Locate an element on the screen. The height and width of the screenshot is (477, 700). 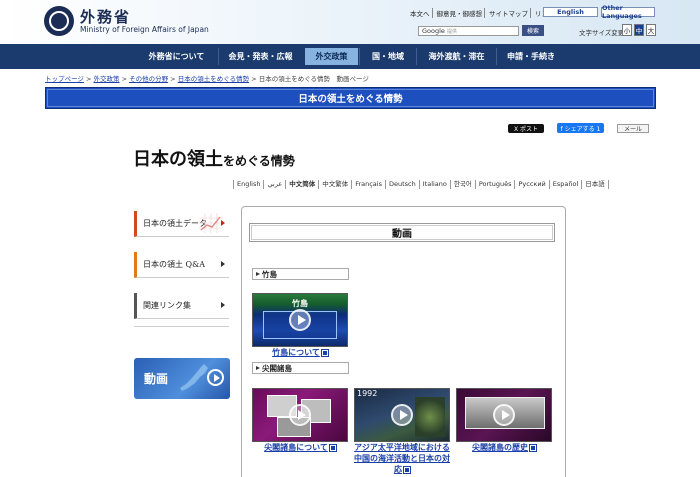
page-title-part: 日本の領土 is located at coordinates (178, 159).